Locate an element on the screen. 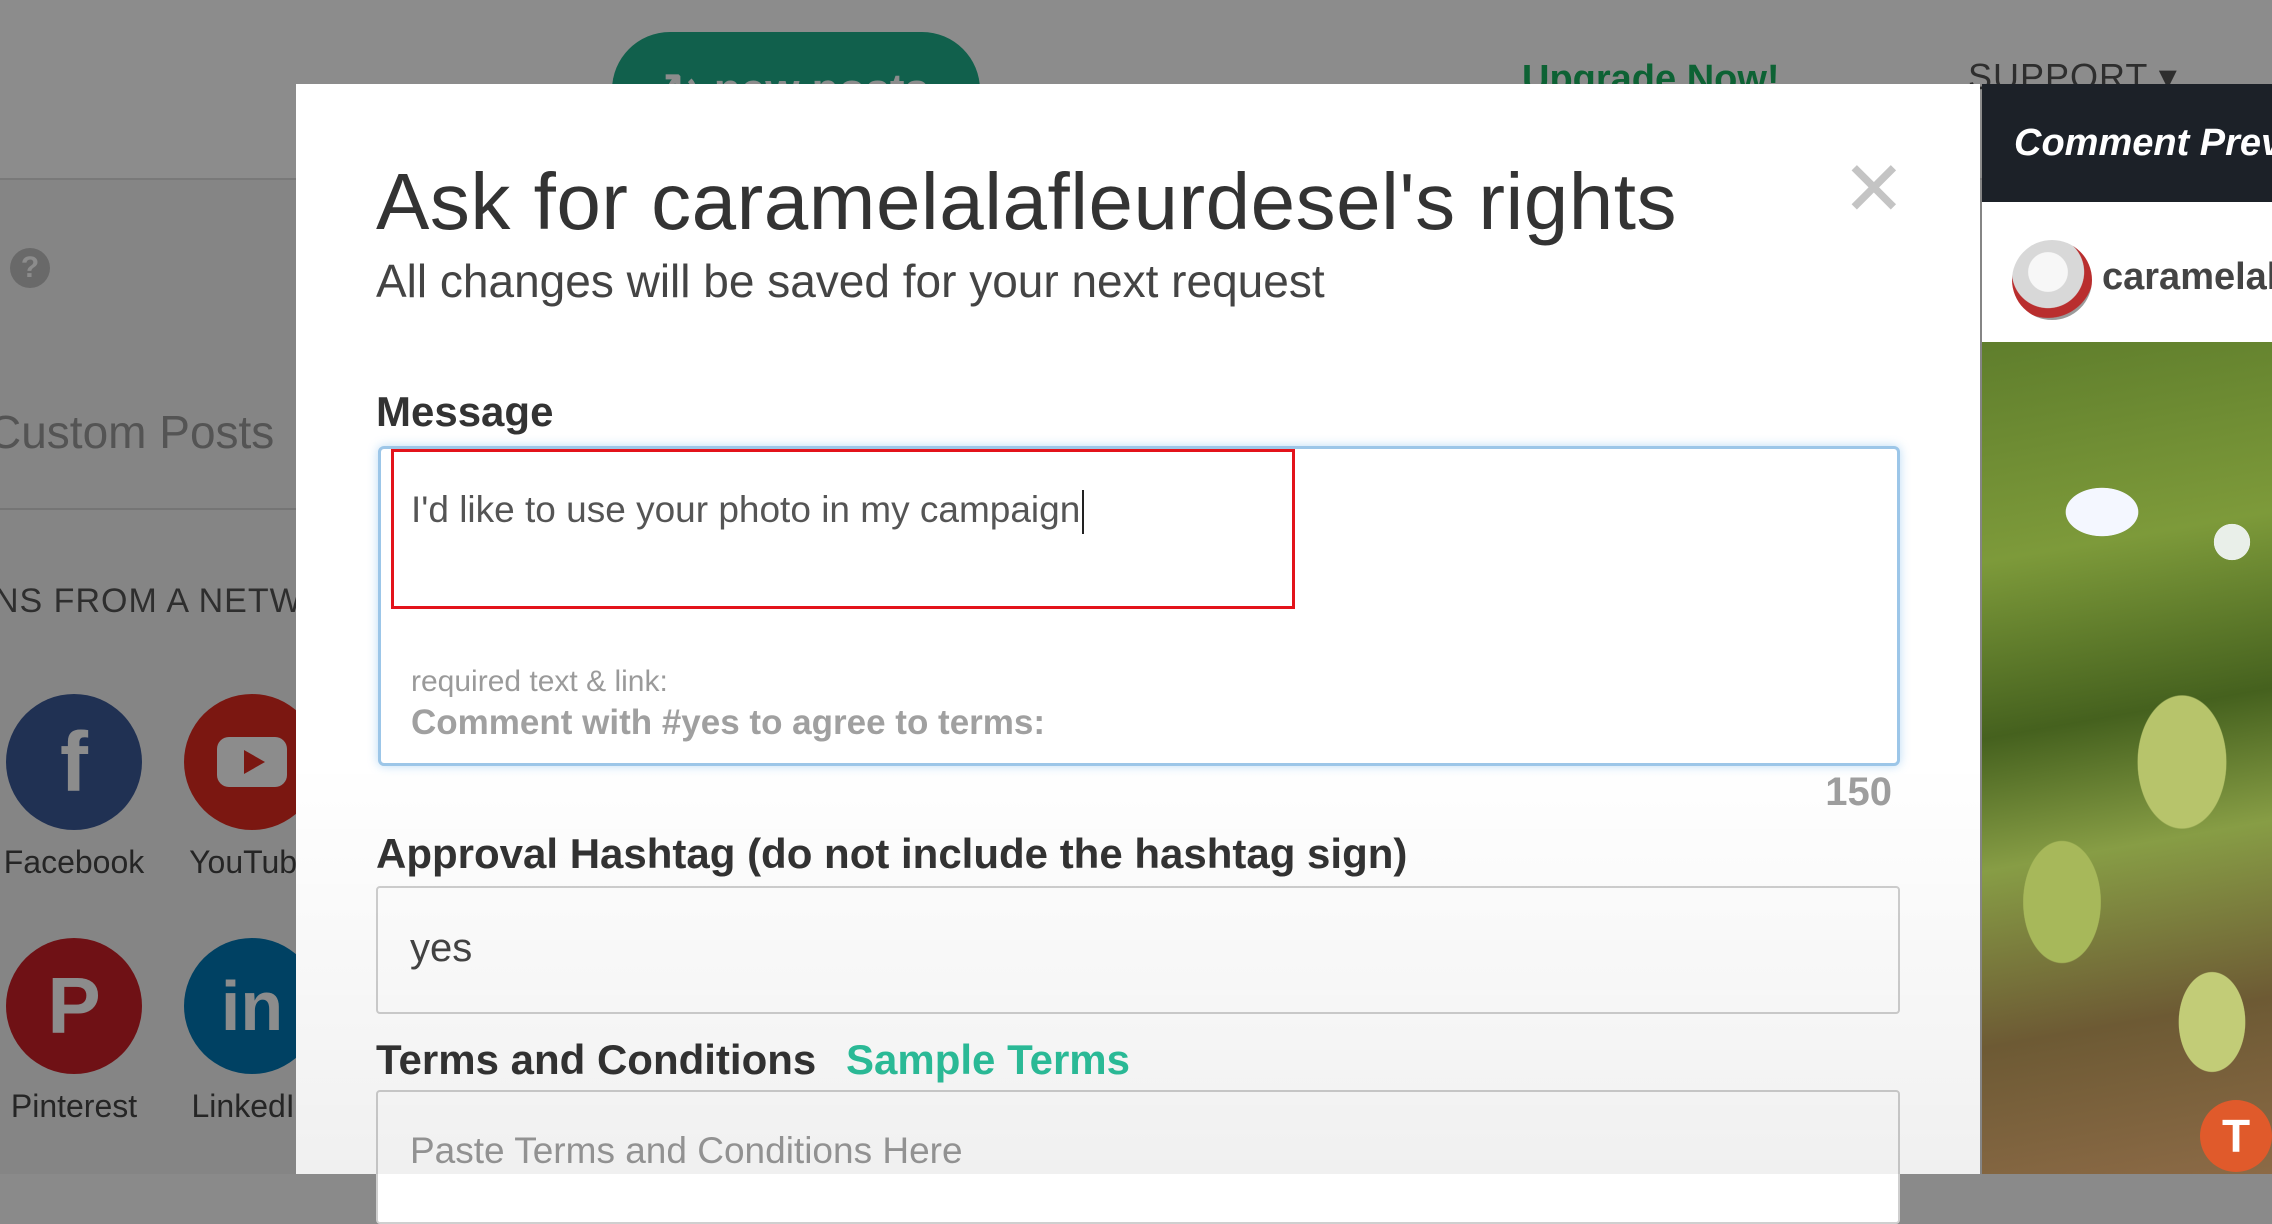 The width and height of the screenshot is (2272, 1224). terms-textarea: Paste Terms and Conditions Here is located at coordinates (1138, 1157).